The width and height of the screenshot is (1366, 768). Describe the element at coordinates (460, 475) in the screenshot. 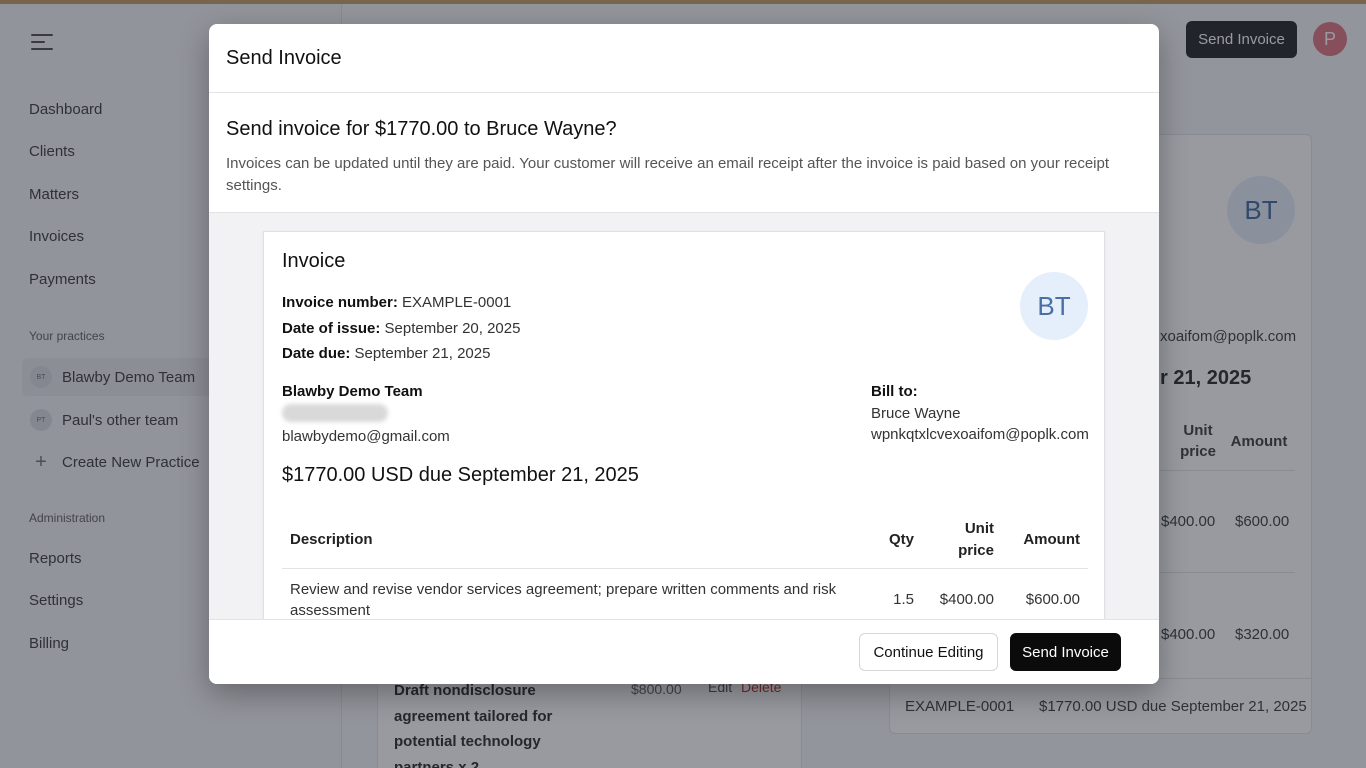

I see `invoice-amount-due: $1770.00 USD due September 21, 2025` at that location.